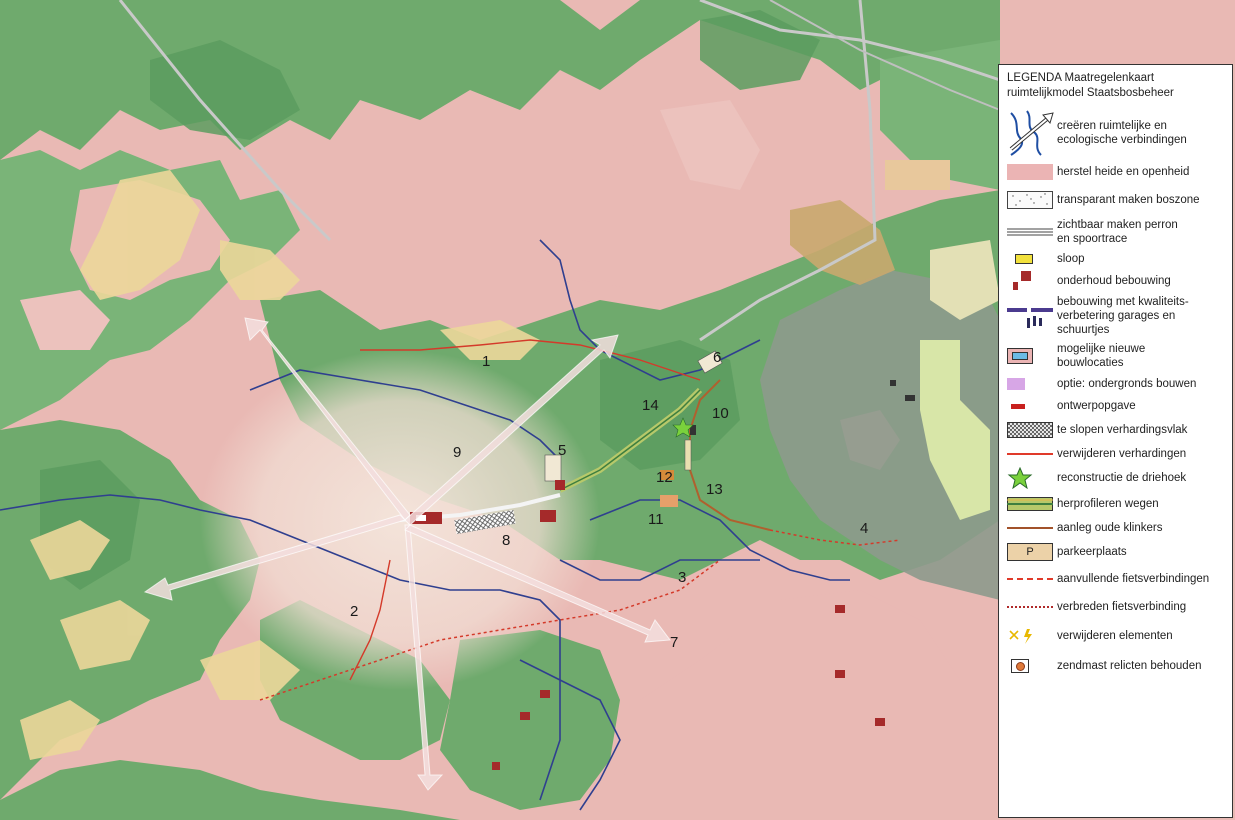 This screenshot has width=1235, height=820. Describe the element at coordinates (1020, 356) in the screenshot. I see `blue-box-icon` at that location.